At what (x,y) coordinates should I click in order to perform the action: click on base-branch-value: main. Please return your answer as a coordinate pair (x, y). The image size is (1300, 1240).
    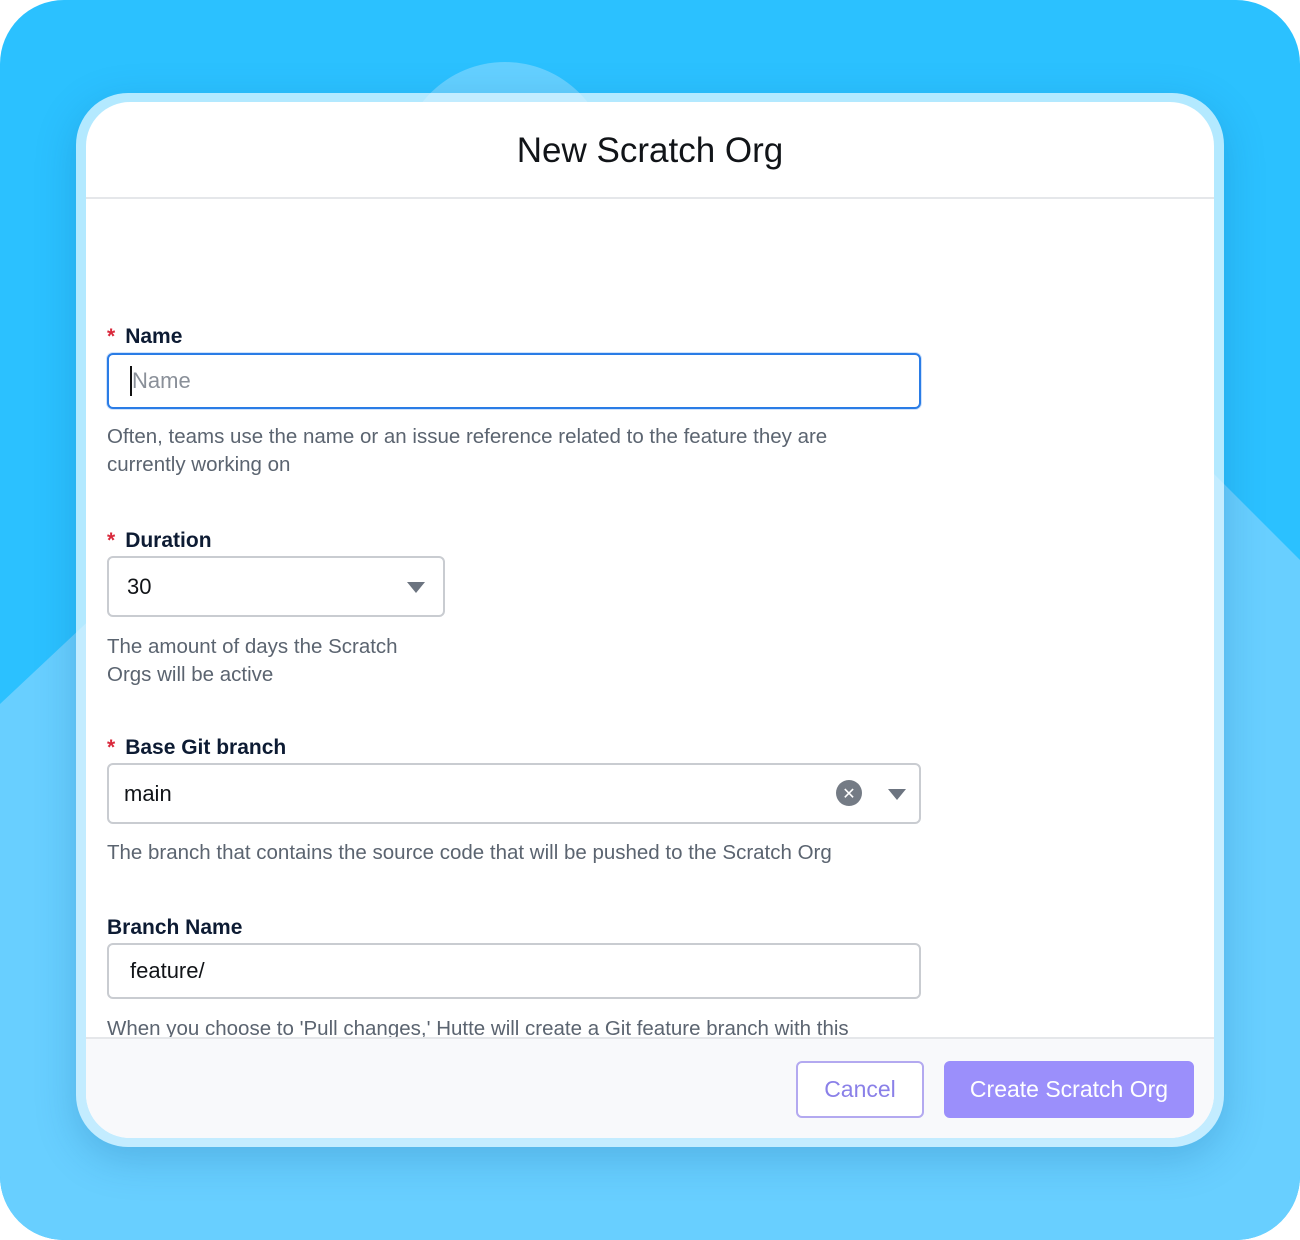
    Looking at the image, I should click on (148, 793).